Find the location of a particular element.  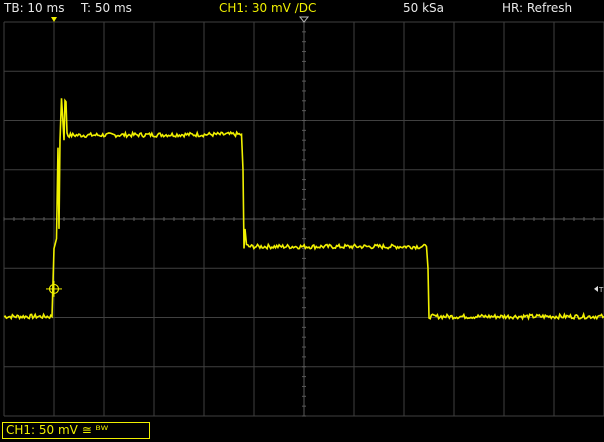

trigger-time-marker-icon is located at coordinates (54, 19).